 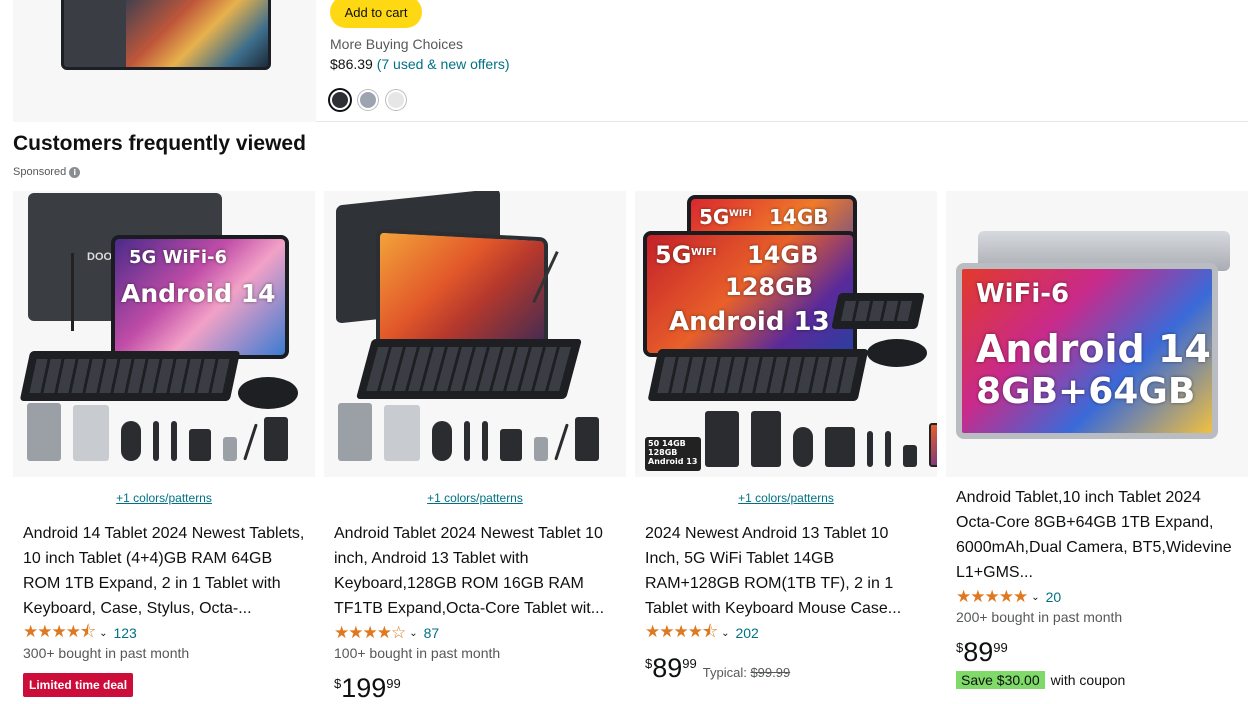 I want to click on add-to-cart-button: Add to cart, so click(x=376, y=14).